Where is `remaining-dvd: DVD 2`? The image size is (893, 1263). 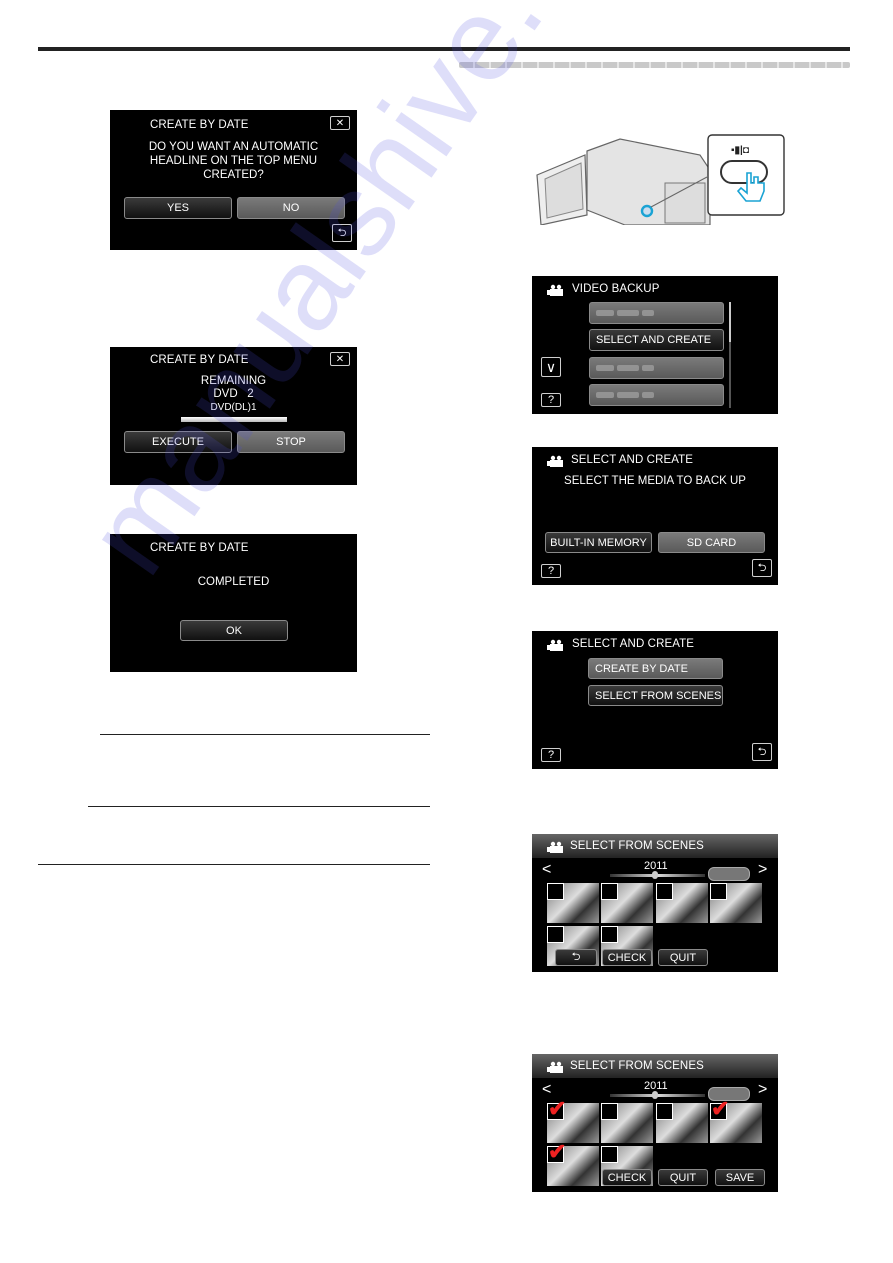 remaining-dvd: DVD 2 is located at coordinates (233, 394).